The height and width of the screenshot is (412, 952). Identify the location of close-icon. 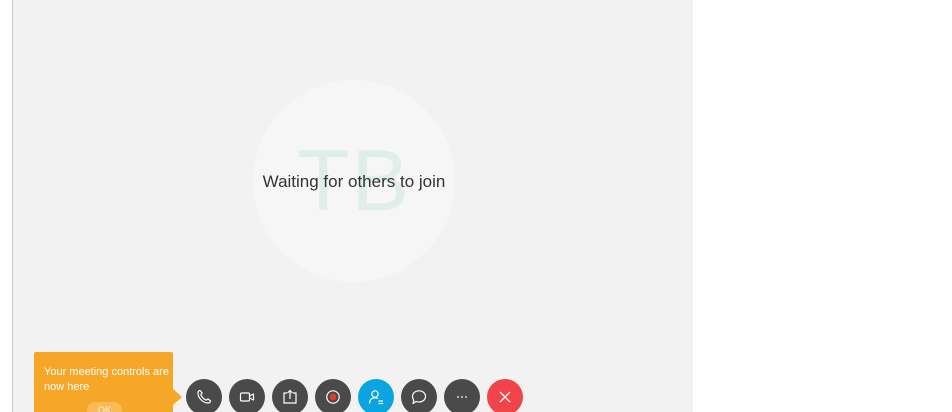
(505, 397).